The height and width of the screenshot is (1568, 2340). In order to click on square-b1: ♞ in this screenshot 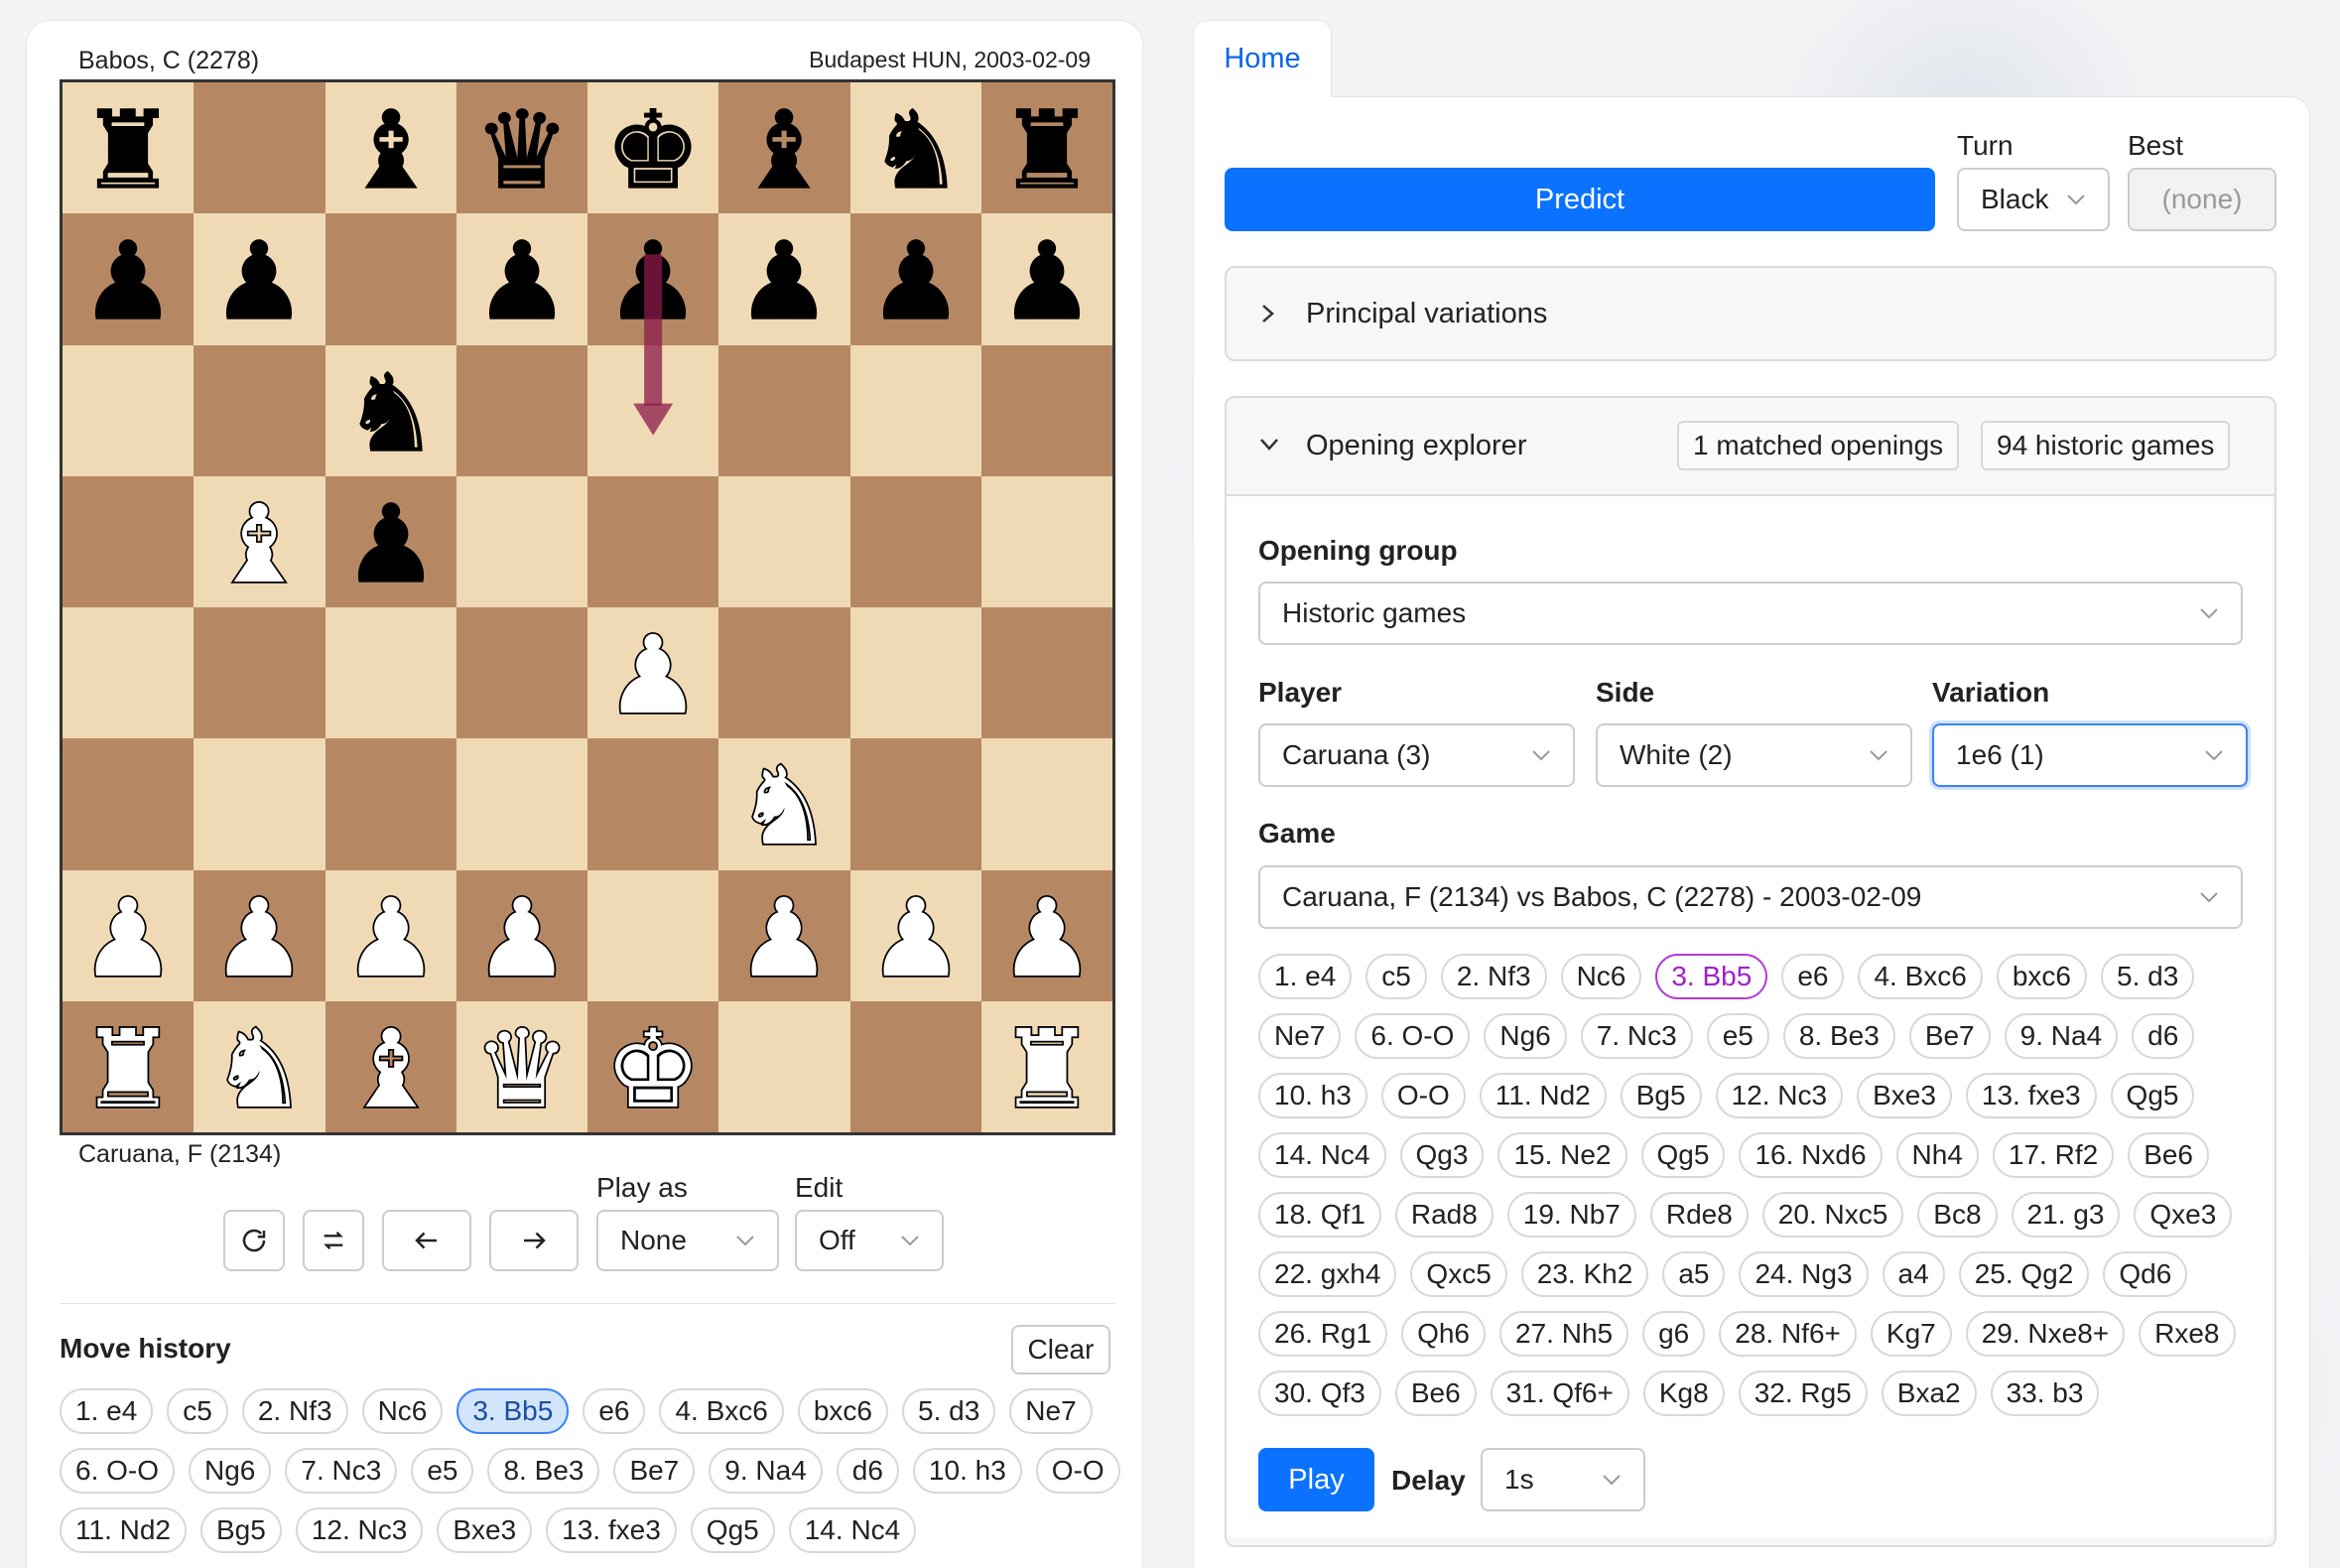, I will do `click(259, 1066)`.